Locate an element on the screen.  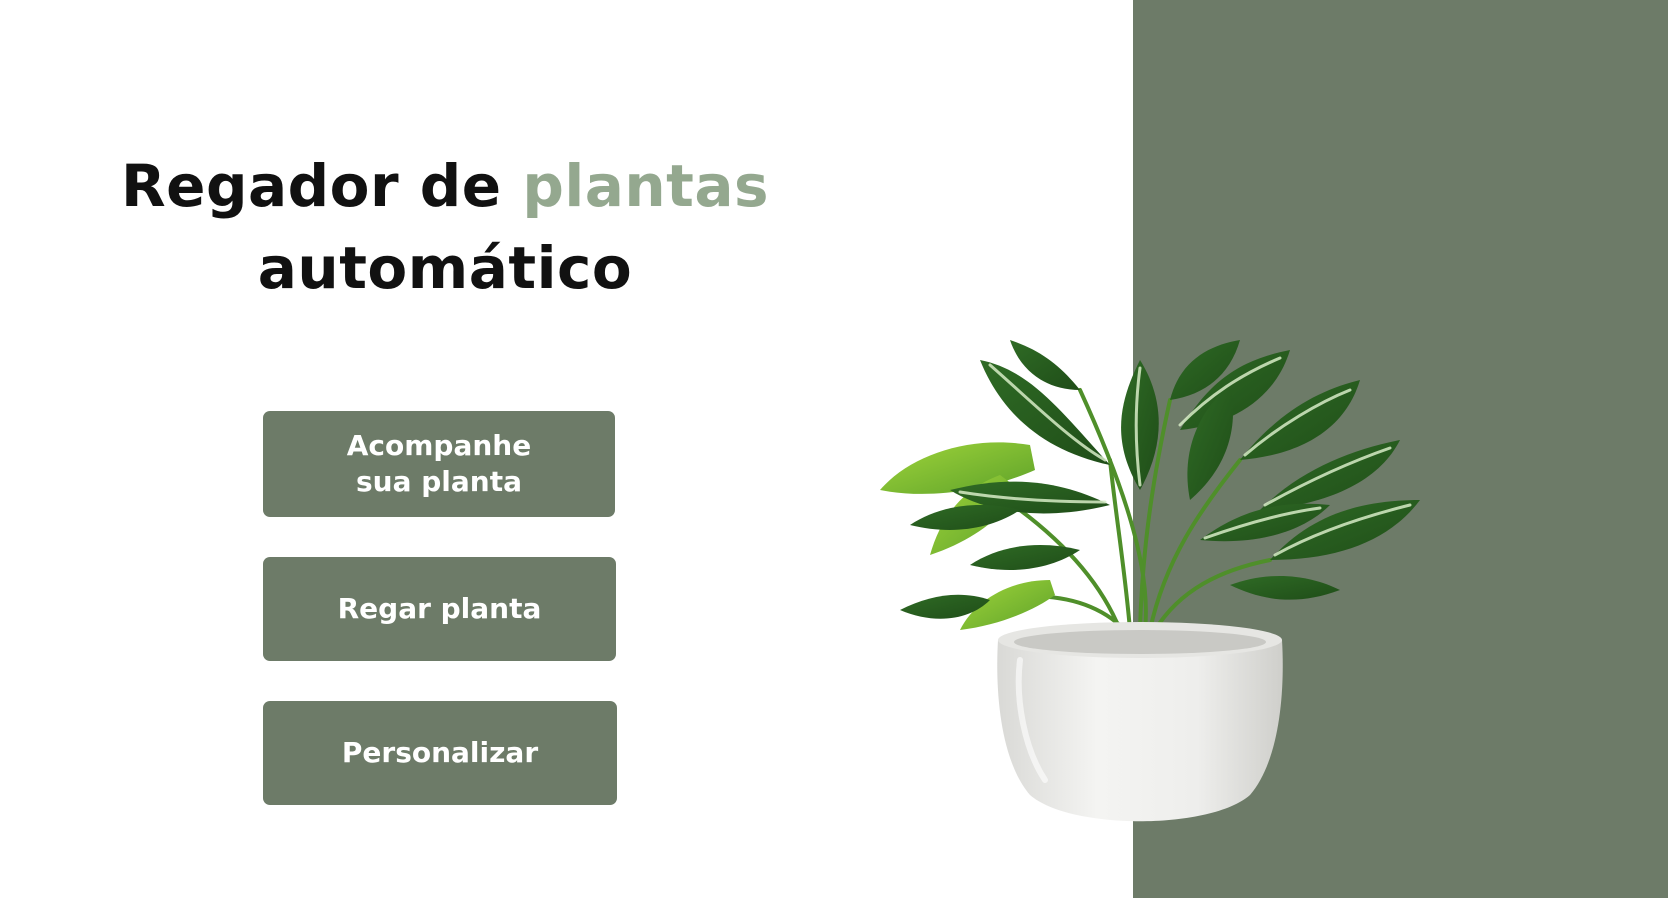
water-plant-label: Regar planta is located at coordinates (439, 608).